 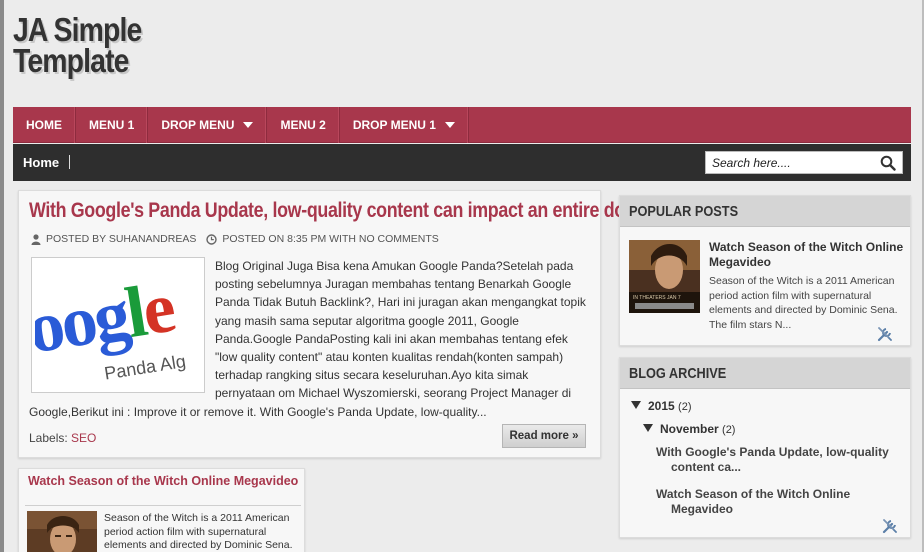 I want to click on divider, so click(x=163, y=505).